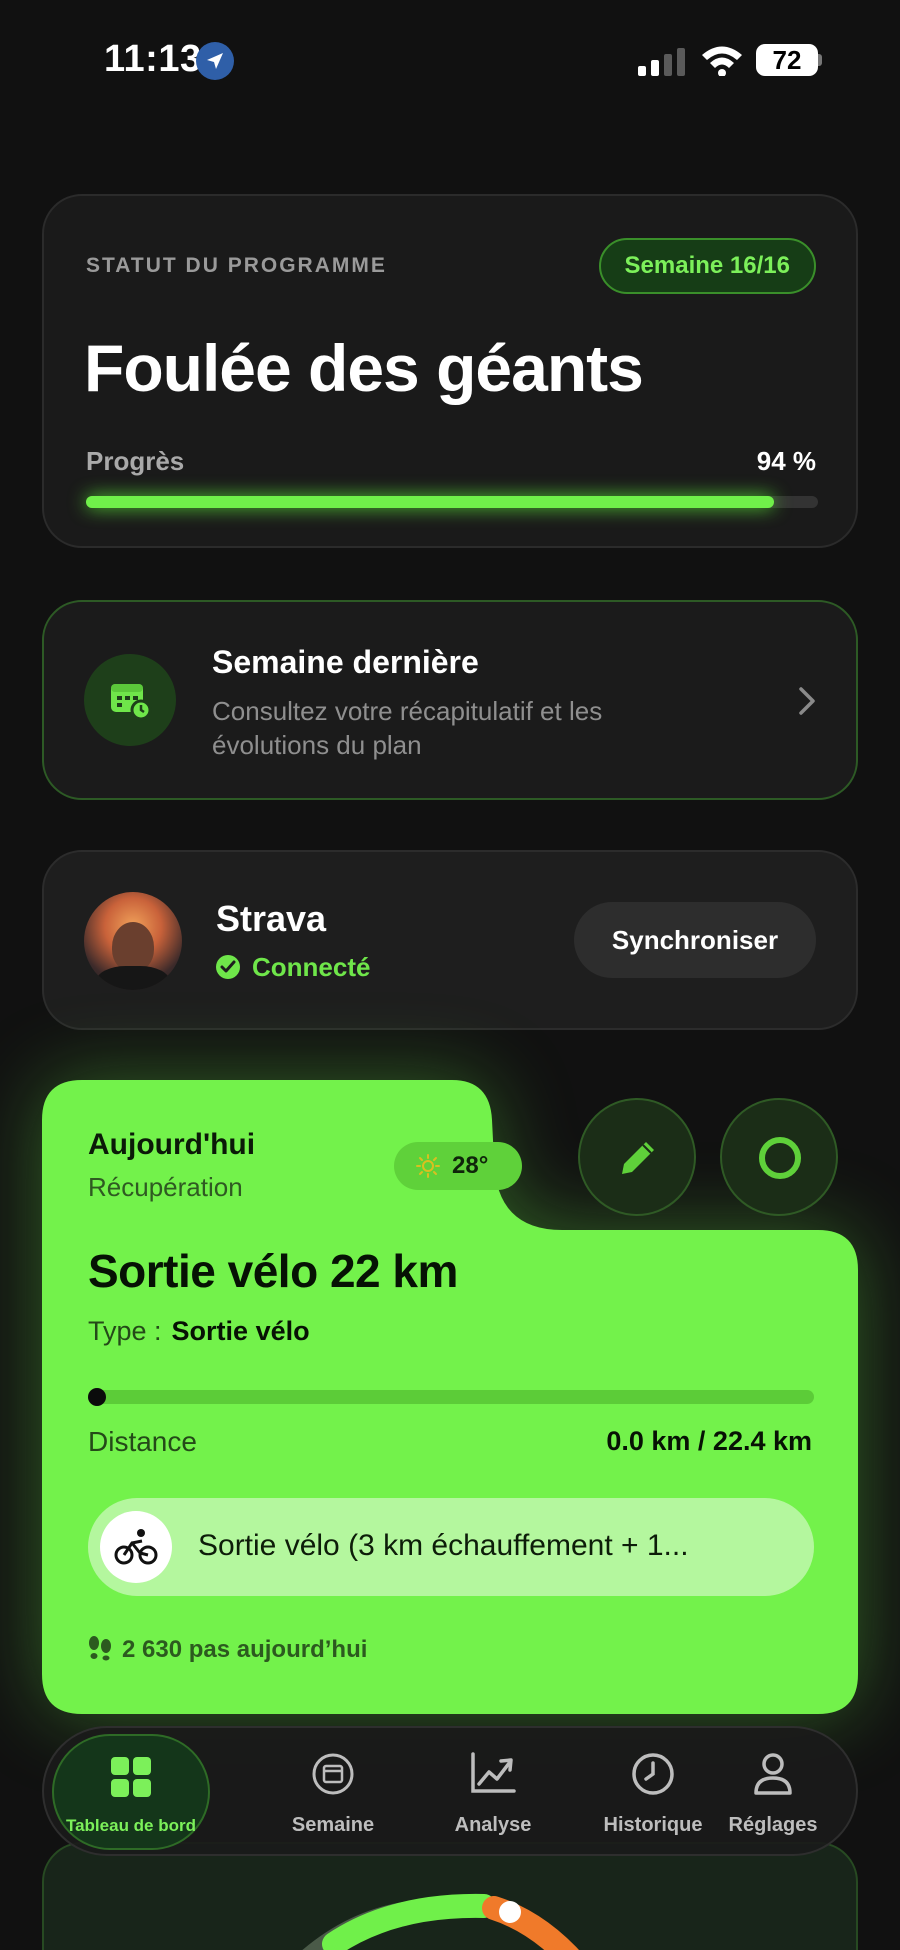 This screenshot has width=900, height=1950. I want to click on avatar, so click(133, 941).